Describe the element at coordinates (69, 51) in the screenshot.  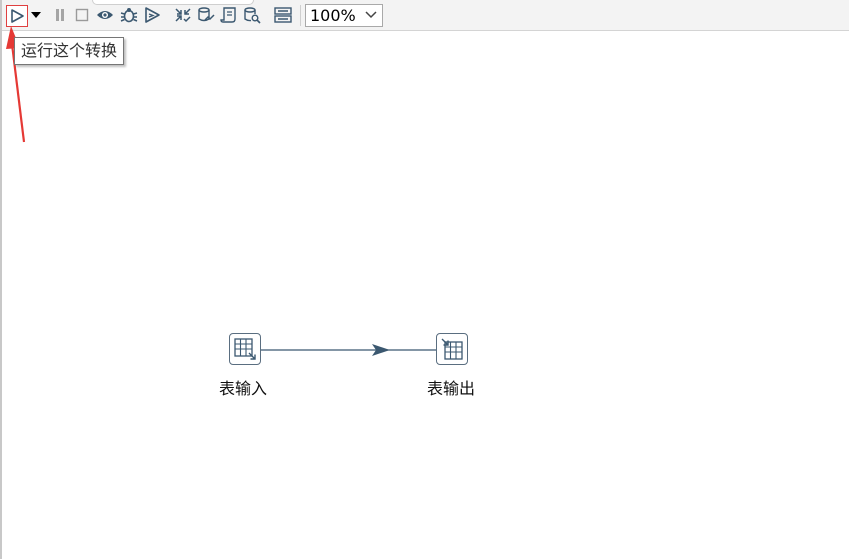
I see `run-tooltip: 运行这个转换` at that location.